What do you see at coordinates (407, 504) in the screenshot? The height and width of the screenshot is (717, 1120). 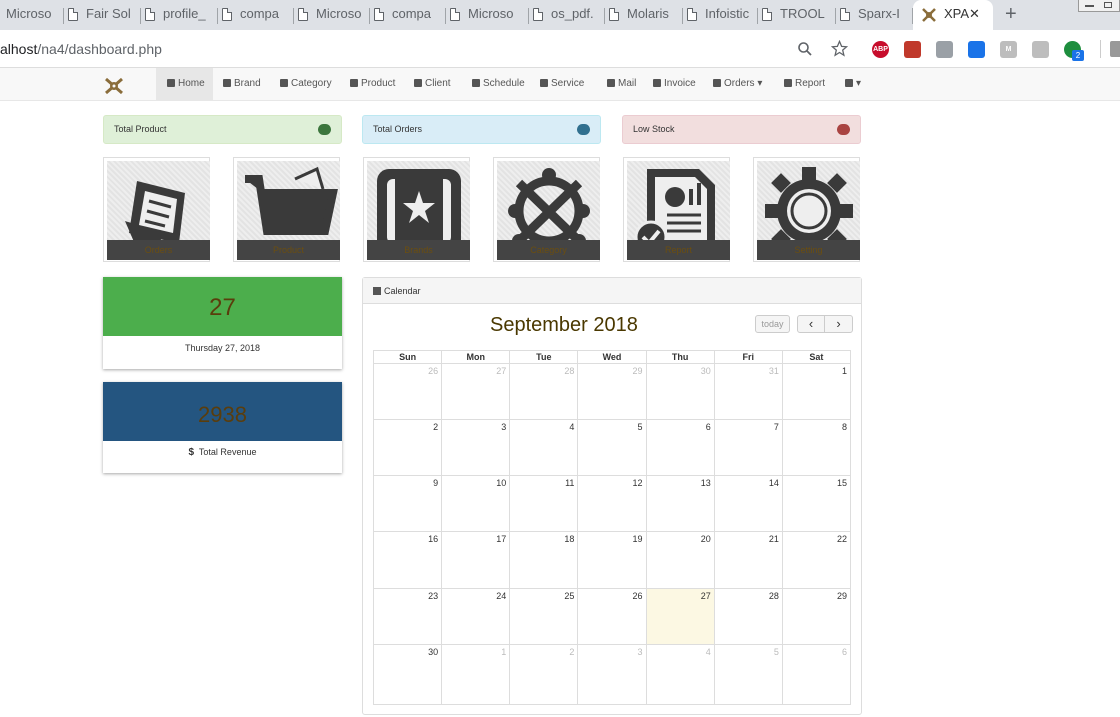 I see `calendar-day: 9` at bounding box center [407, 504].